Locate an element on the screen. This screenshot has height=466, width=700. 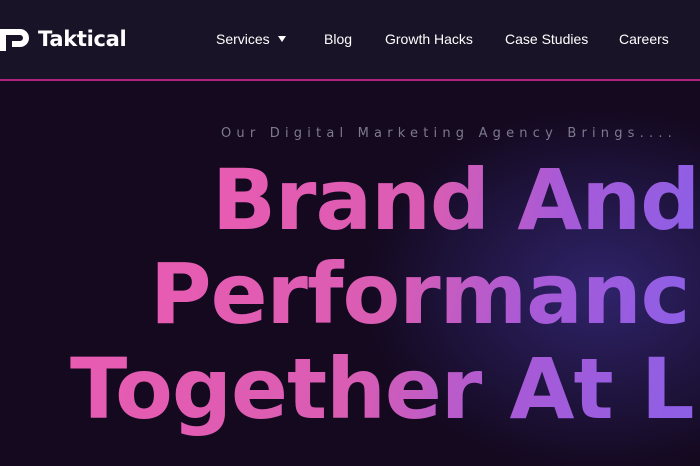
brand-logo-link: Taktical is located at coordinates (63, 39).